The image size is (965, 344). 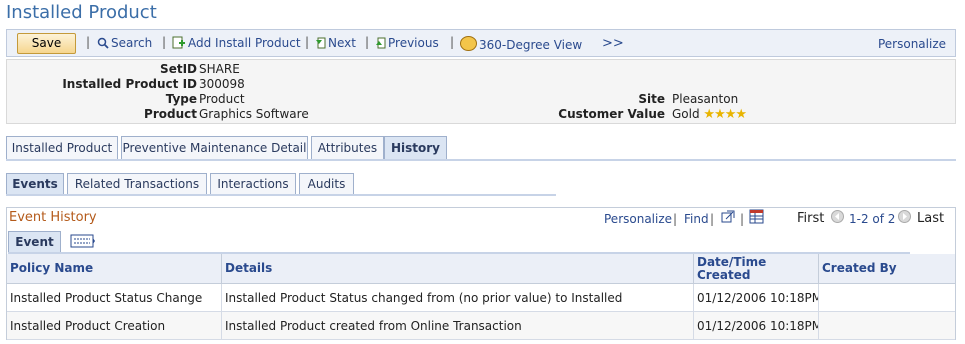 I want to click on previous-row-icon, so click(x=837, y=216).